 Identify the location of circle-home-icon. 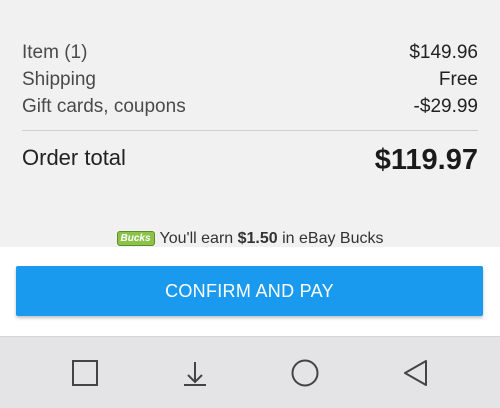
(305, 373).